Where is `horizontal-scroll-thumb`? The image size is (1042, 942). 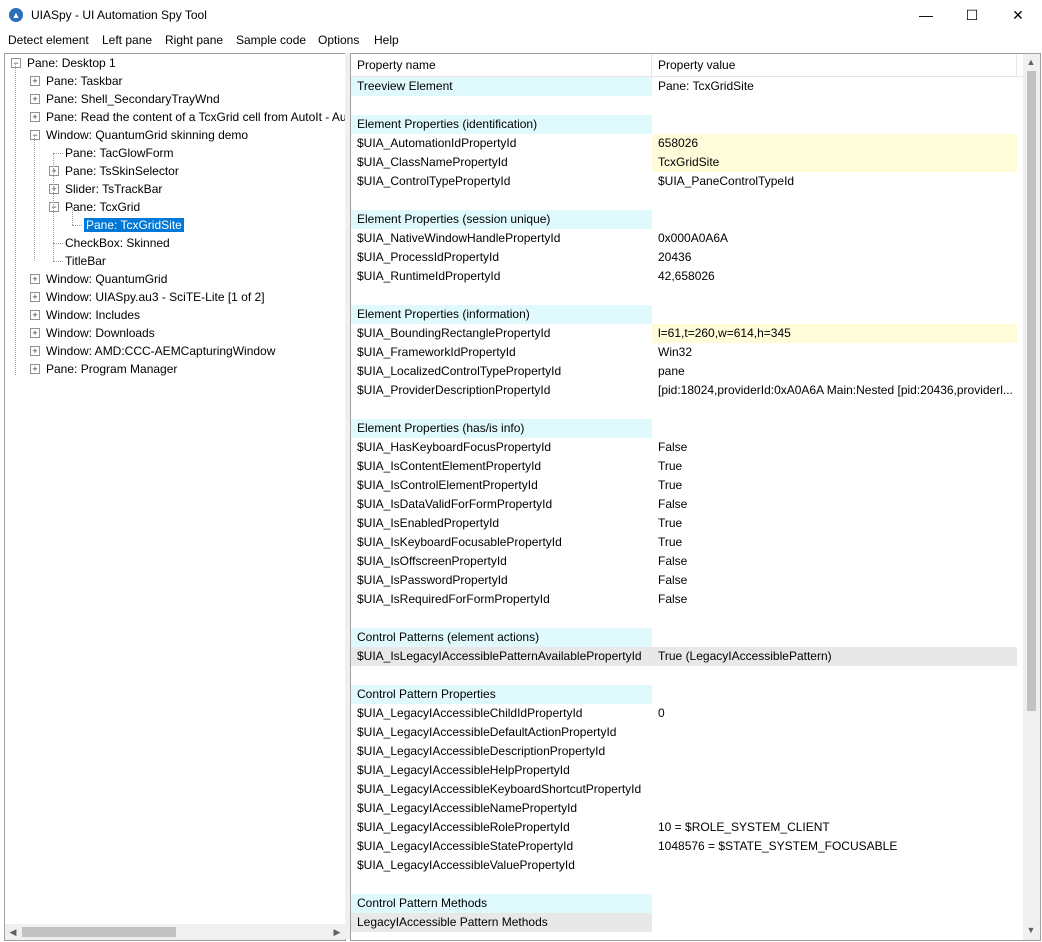 horizontal-scroll-thumb is located at coordinates (99, 932).